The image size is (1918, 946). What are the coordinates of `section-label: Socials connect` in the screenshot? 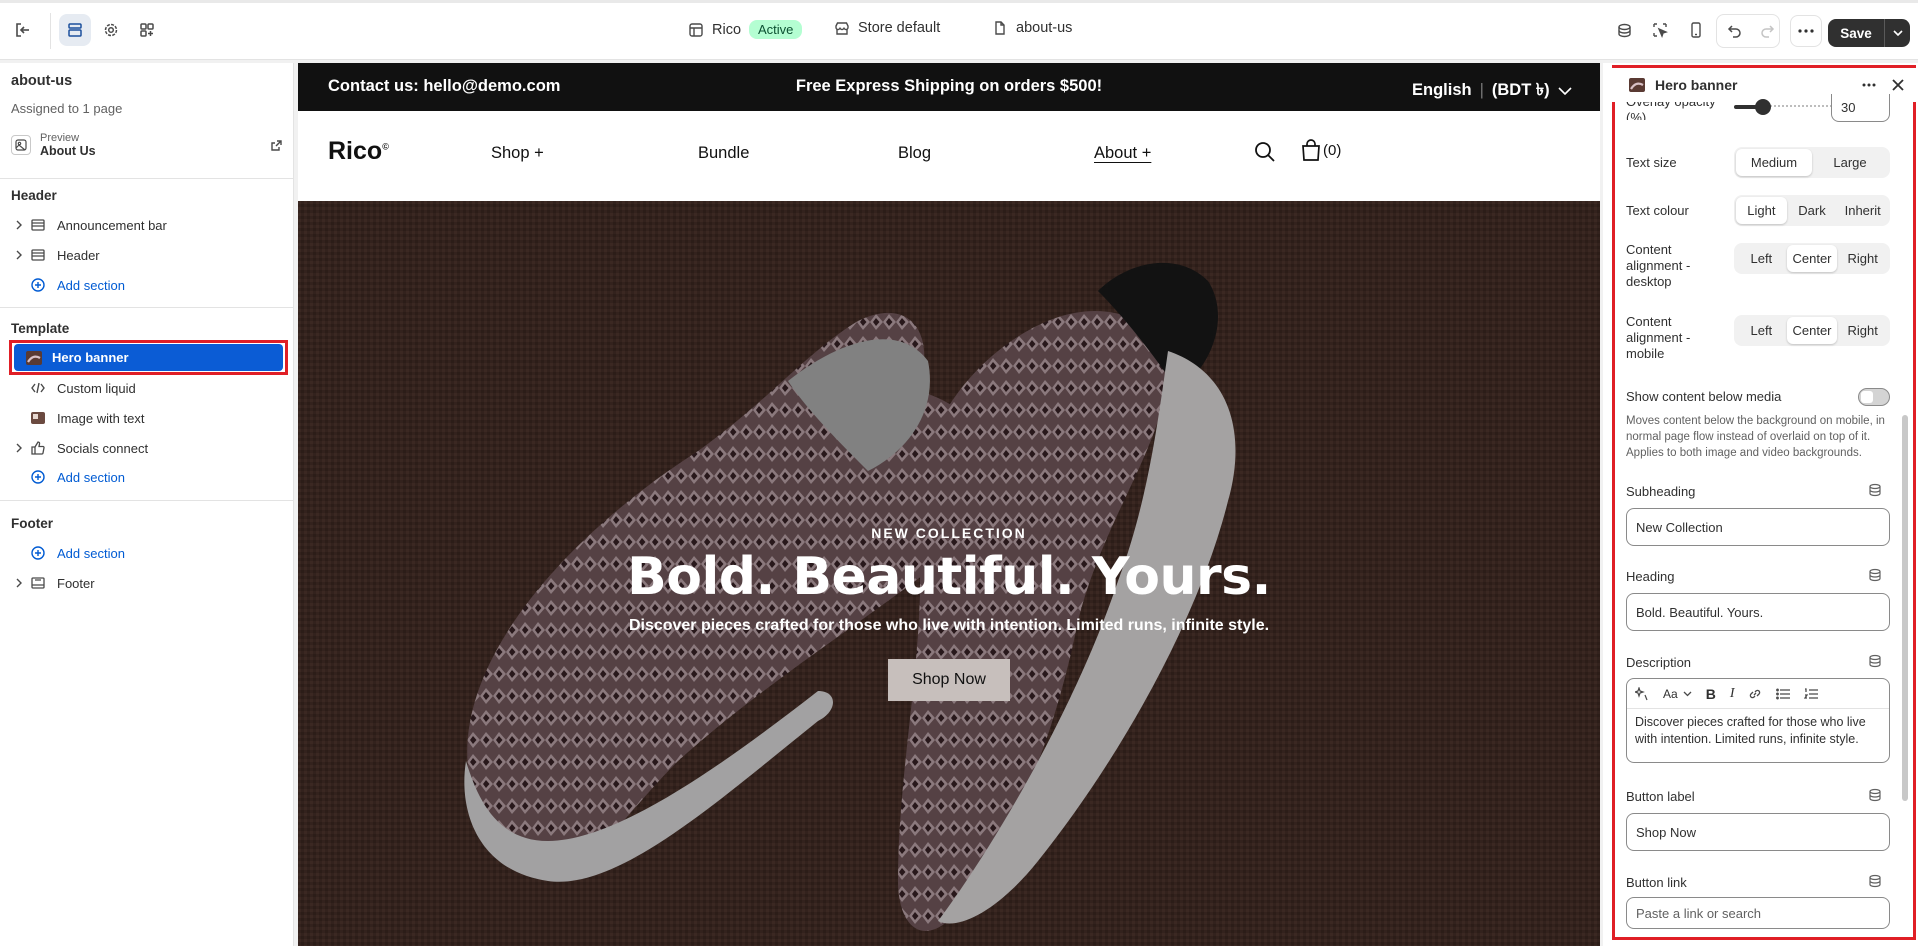 It's located at (103, 448).